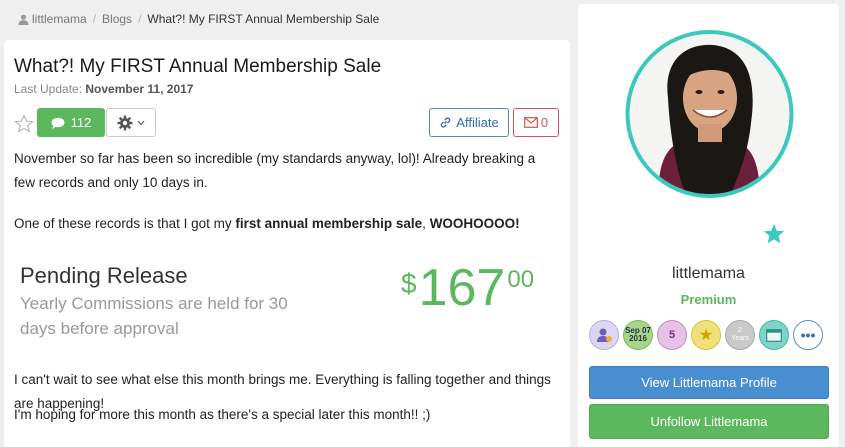  What do you see at coordinates (521, 279) in the screenshot?
I see `amount-cents: 00` at bounding box center [521, 279].